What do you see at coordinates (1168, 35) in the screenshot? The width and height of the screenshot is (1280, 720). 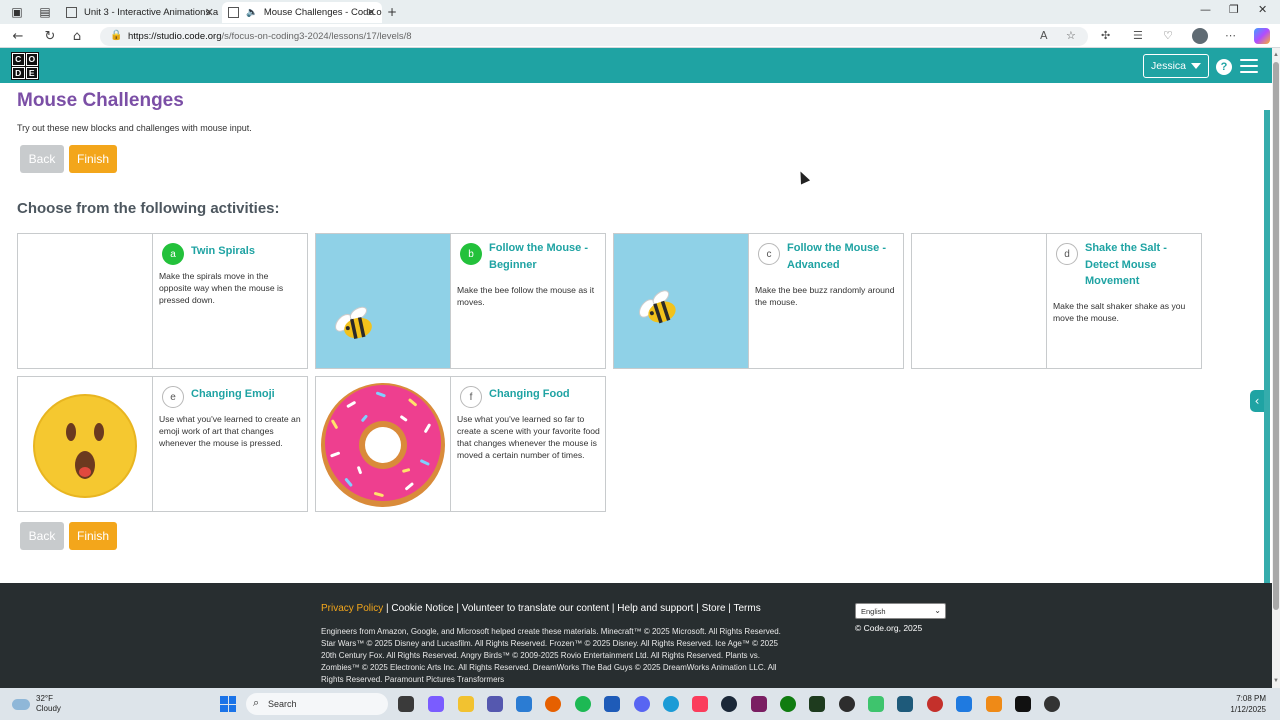 I see `browser-essentials-icon: ♡` at bounding box center [1168, 35].